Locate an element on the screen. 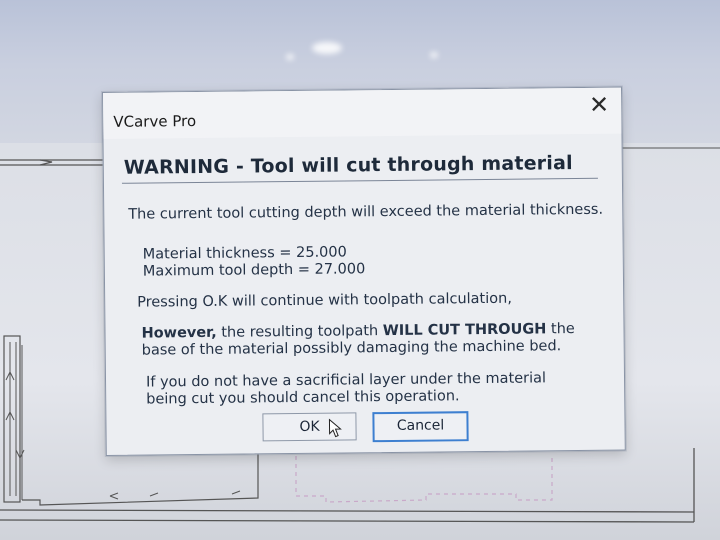 This screenshot has height=540, width=720. however-bold-text: However, is located at coordinates (179, 333).